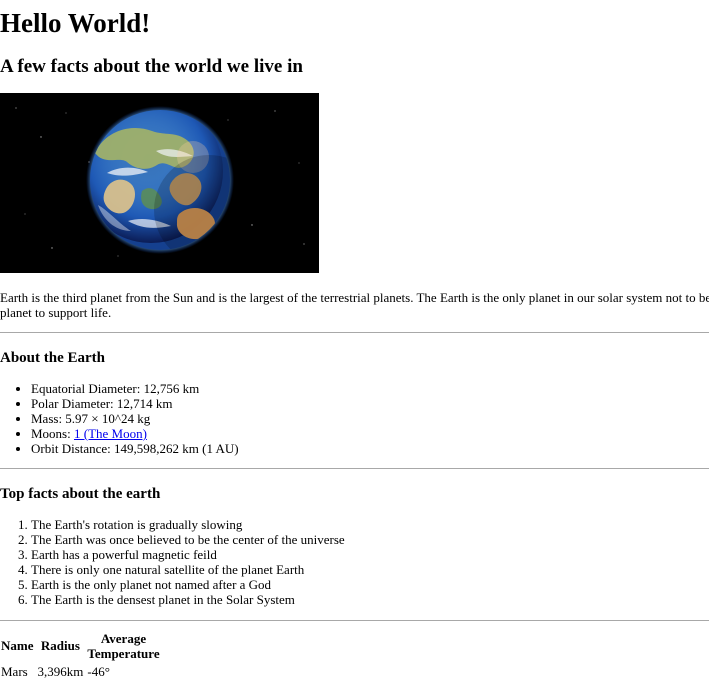 The width and height of the screenshot is (709, 681). I want to click on moons-link: 1 (The Moon), so click(110, 433).